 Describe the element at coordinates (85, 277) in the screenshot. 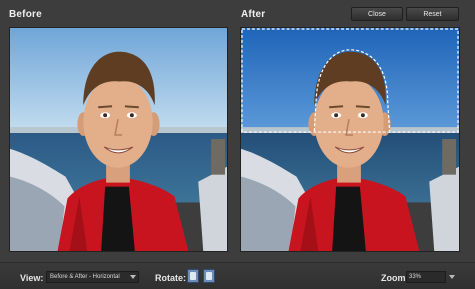

I see `view-mode-value: Before & After - Horizontal` at that location.